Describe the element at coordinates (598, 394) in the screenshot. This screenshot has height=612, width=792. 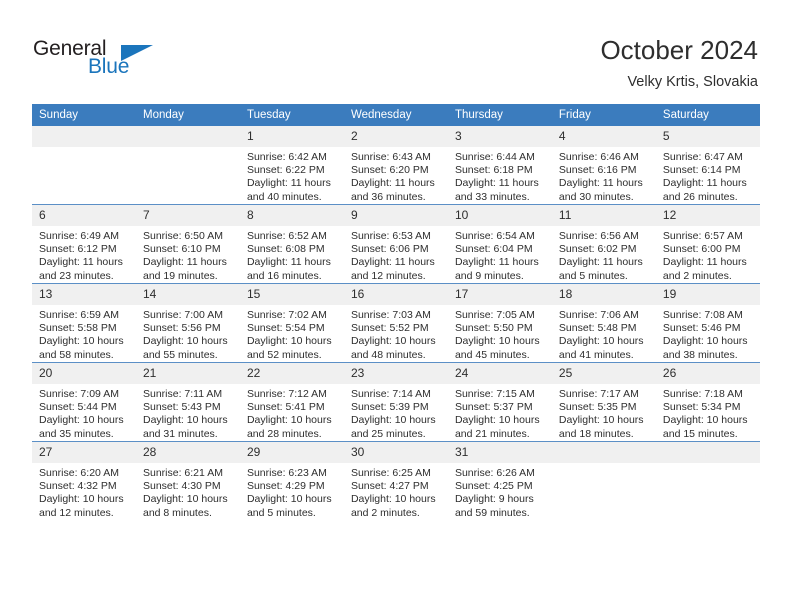
I see `sunrise-text: Sunrise: 7:17 AM` at that location.